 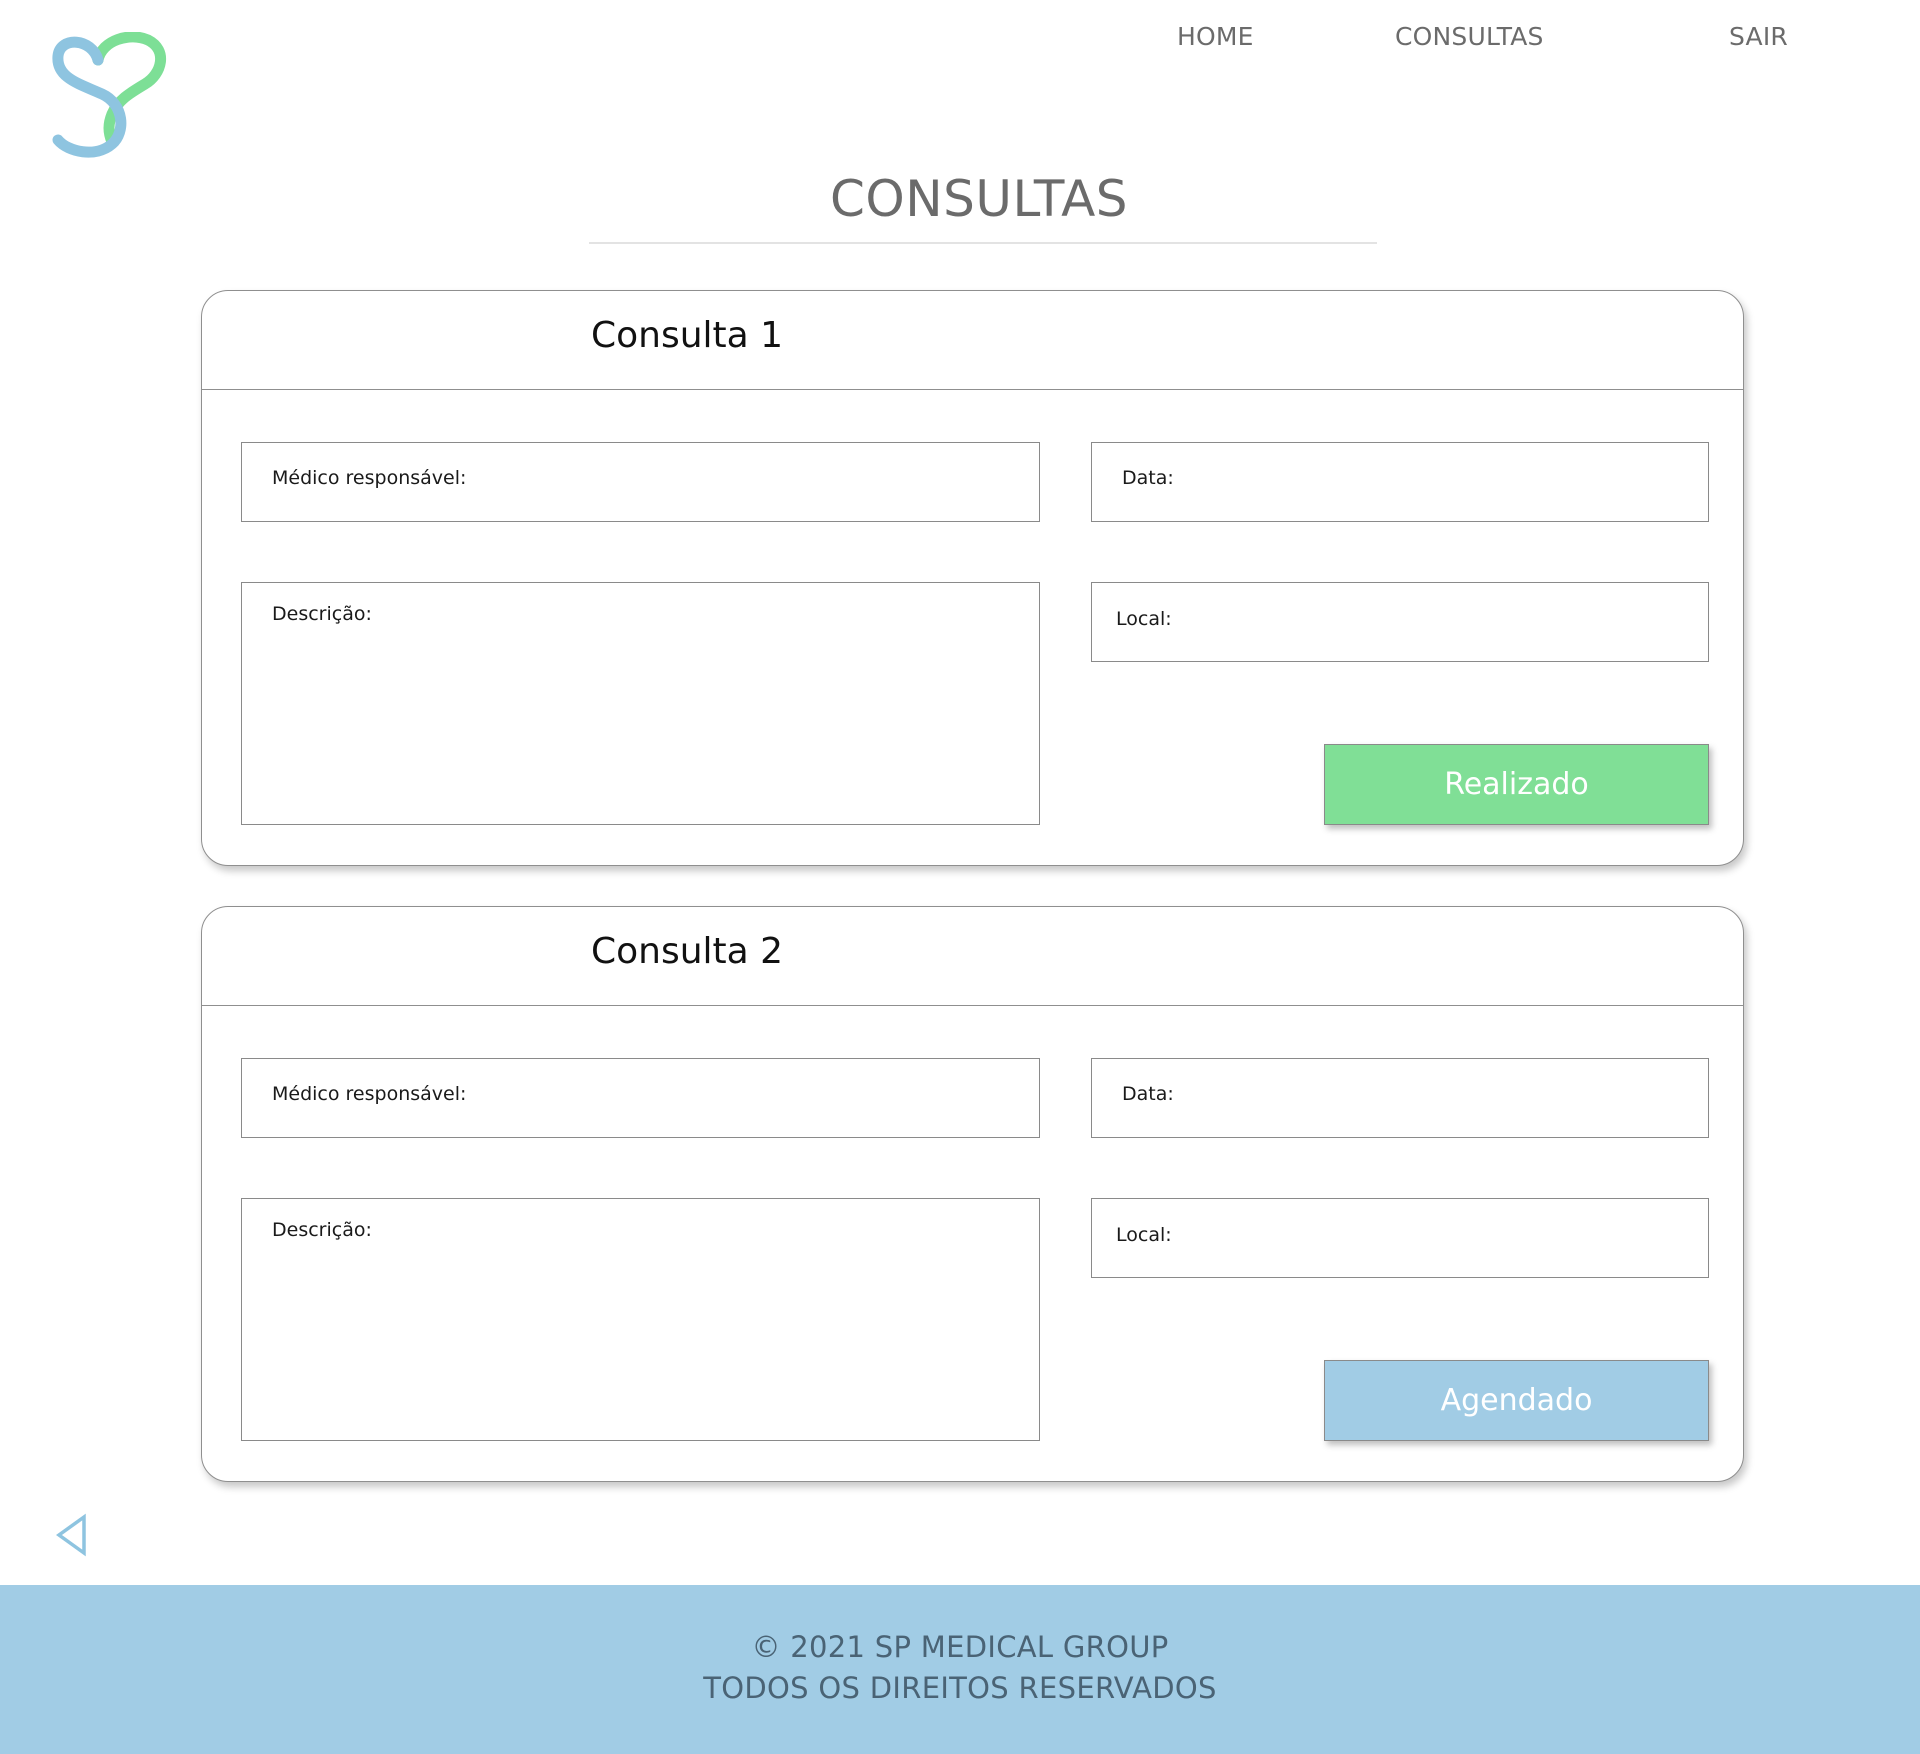 I want to click on page-title: CONSULTAS, so click(x=979, y=199).